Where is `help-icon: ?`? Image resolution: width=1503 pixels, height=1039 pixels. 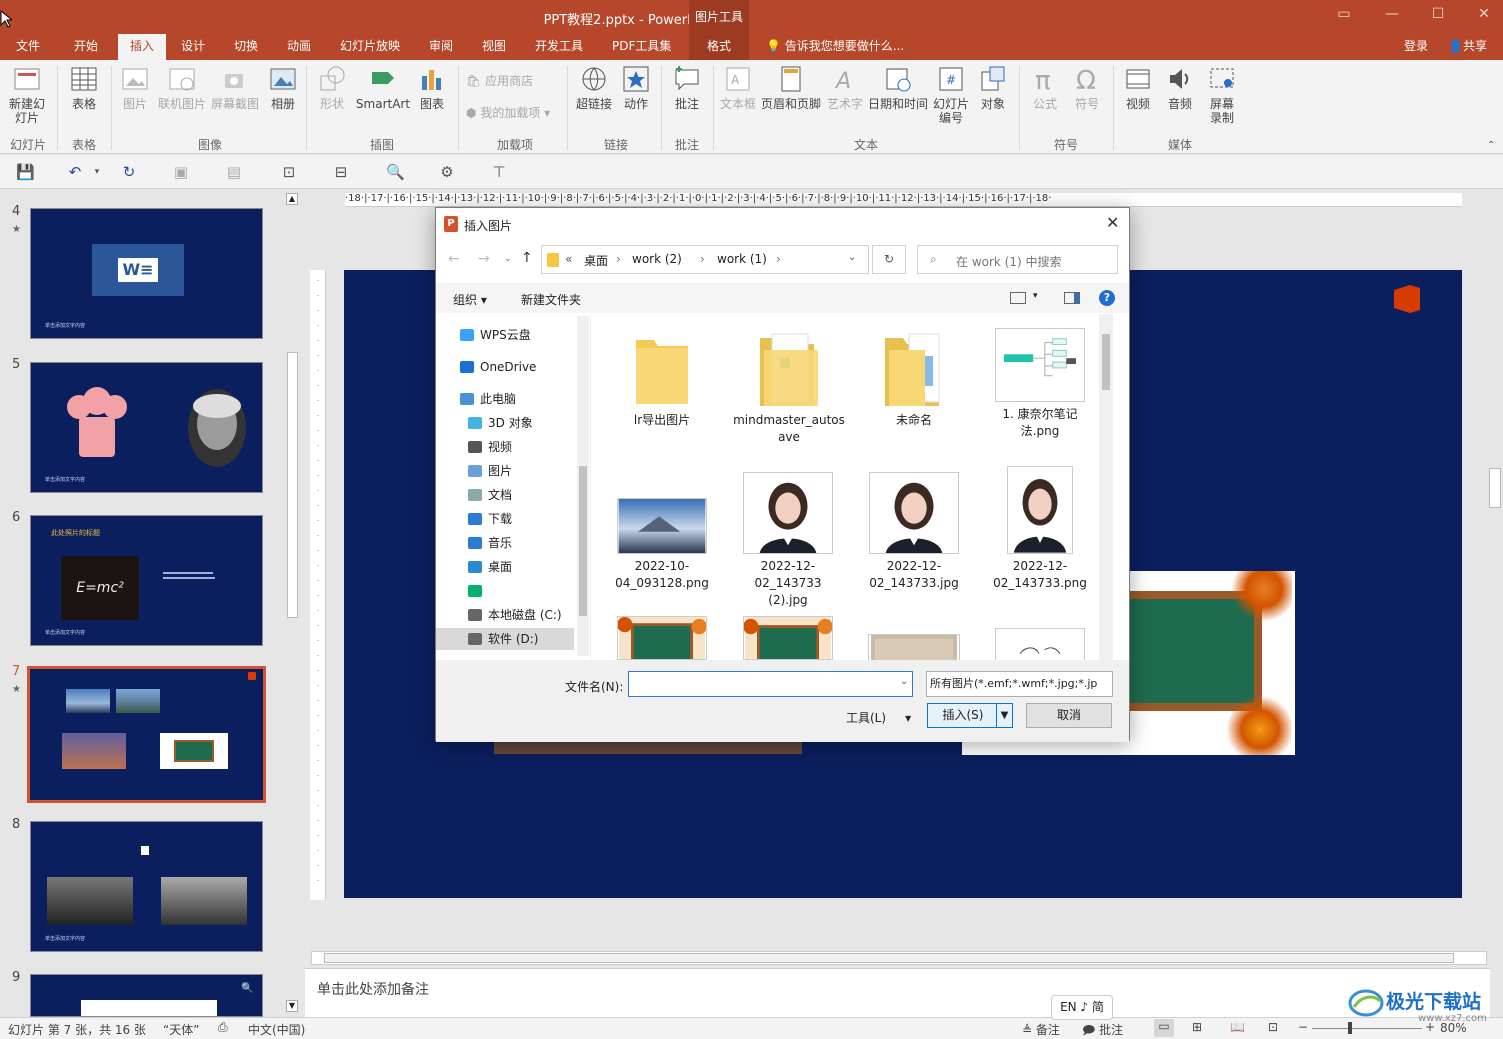 help-icon: ? is located at coordinates (1107, 298).